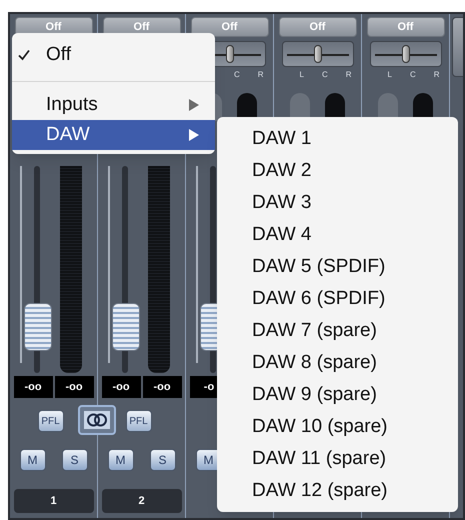 The image size is (465, 520). What do you see at coordinates (337, 427) in the screenshot?
I see `submenu-item: DAW 10 (spare)` at bounding box center [337, 427].